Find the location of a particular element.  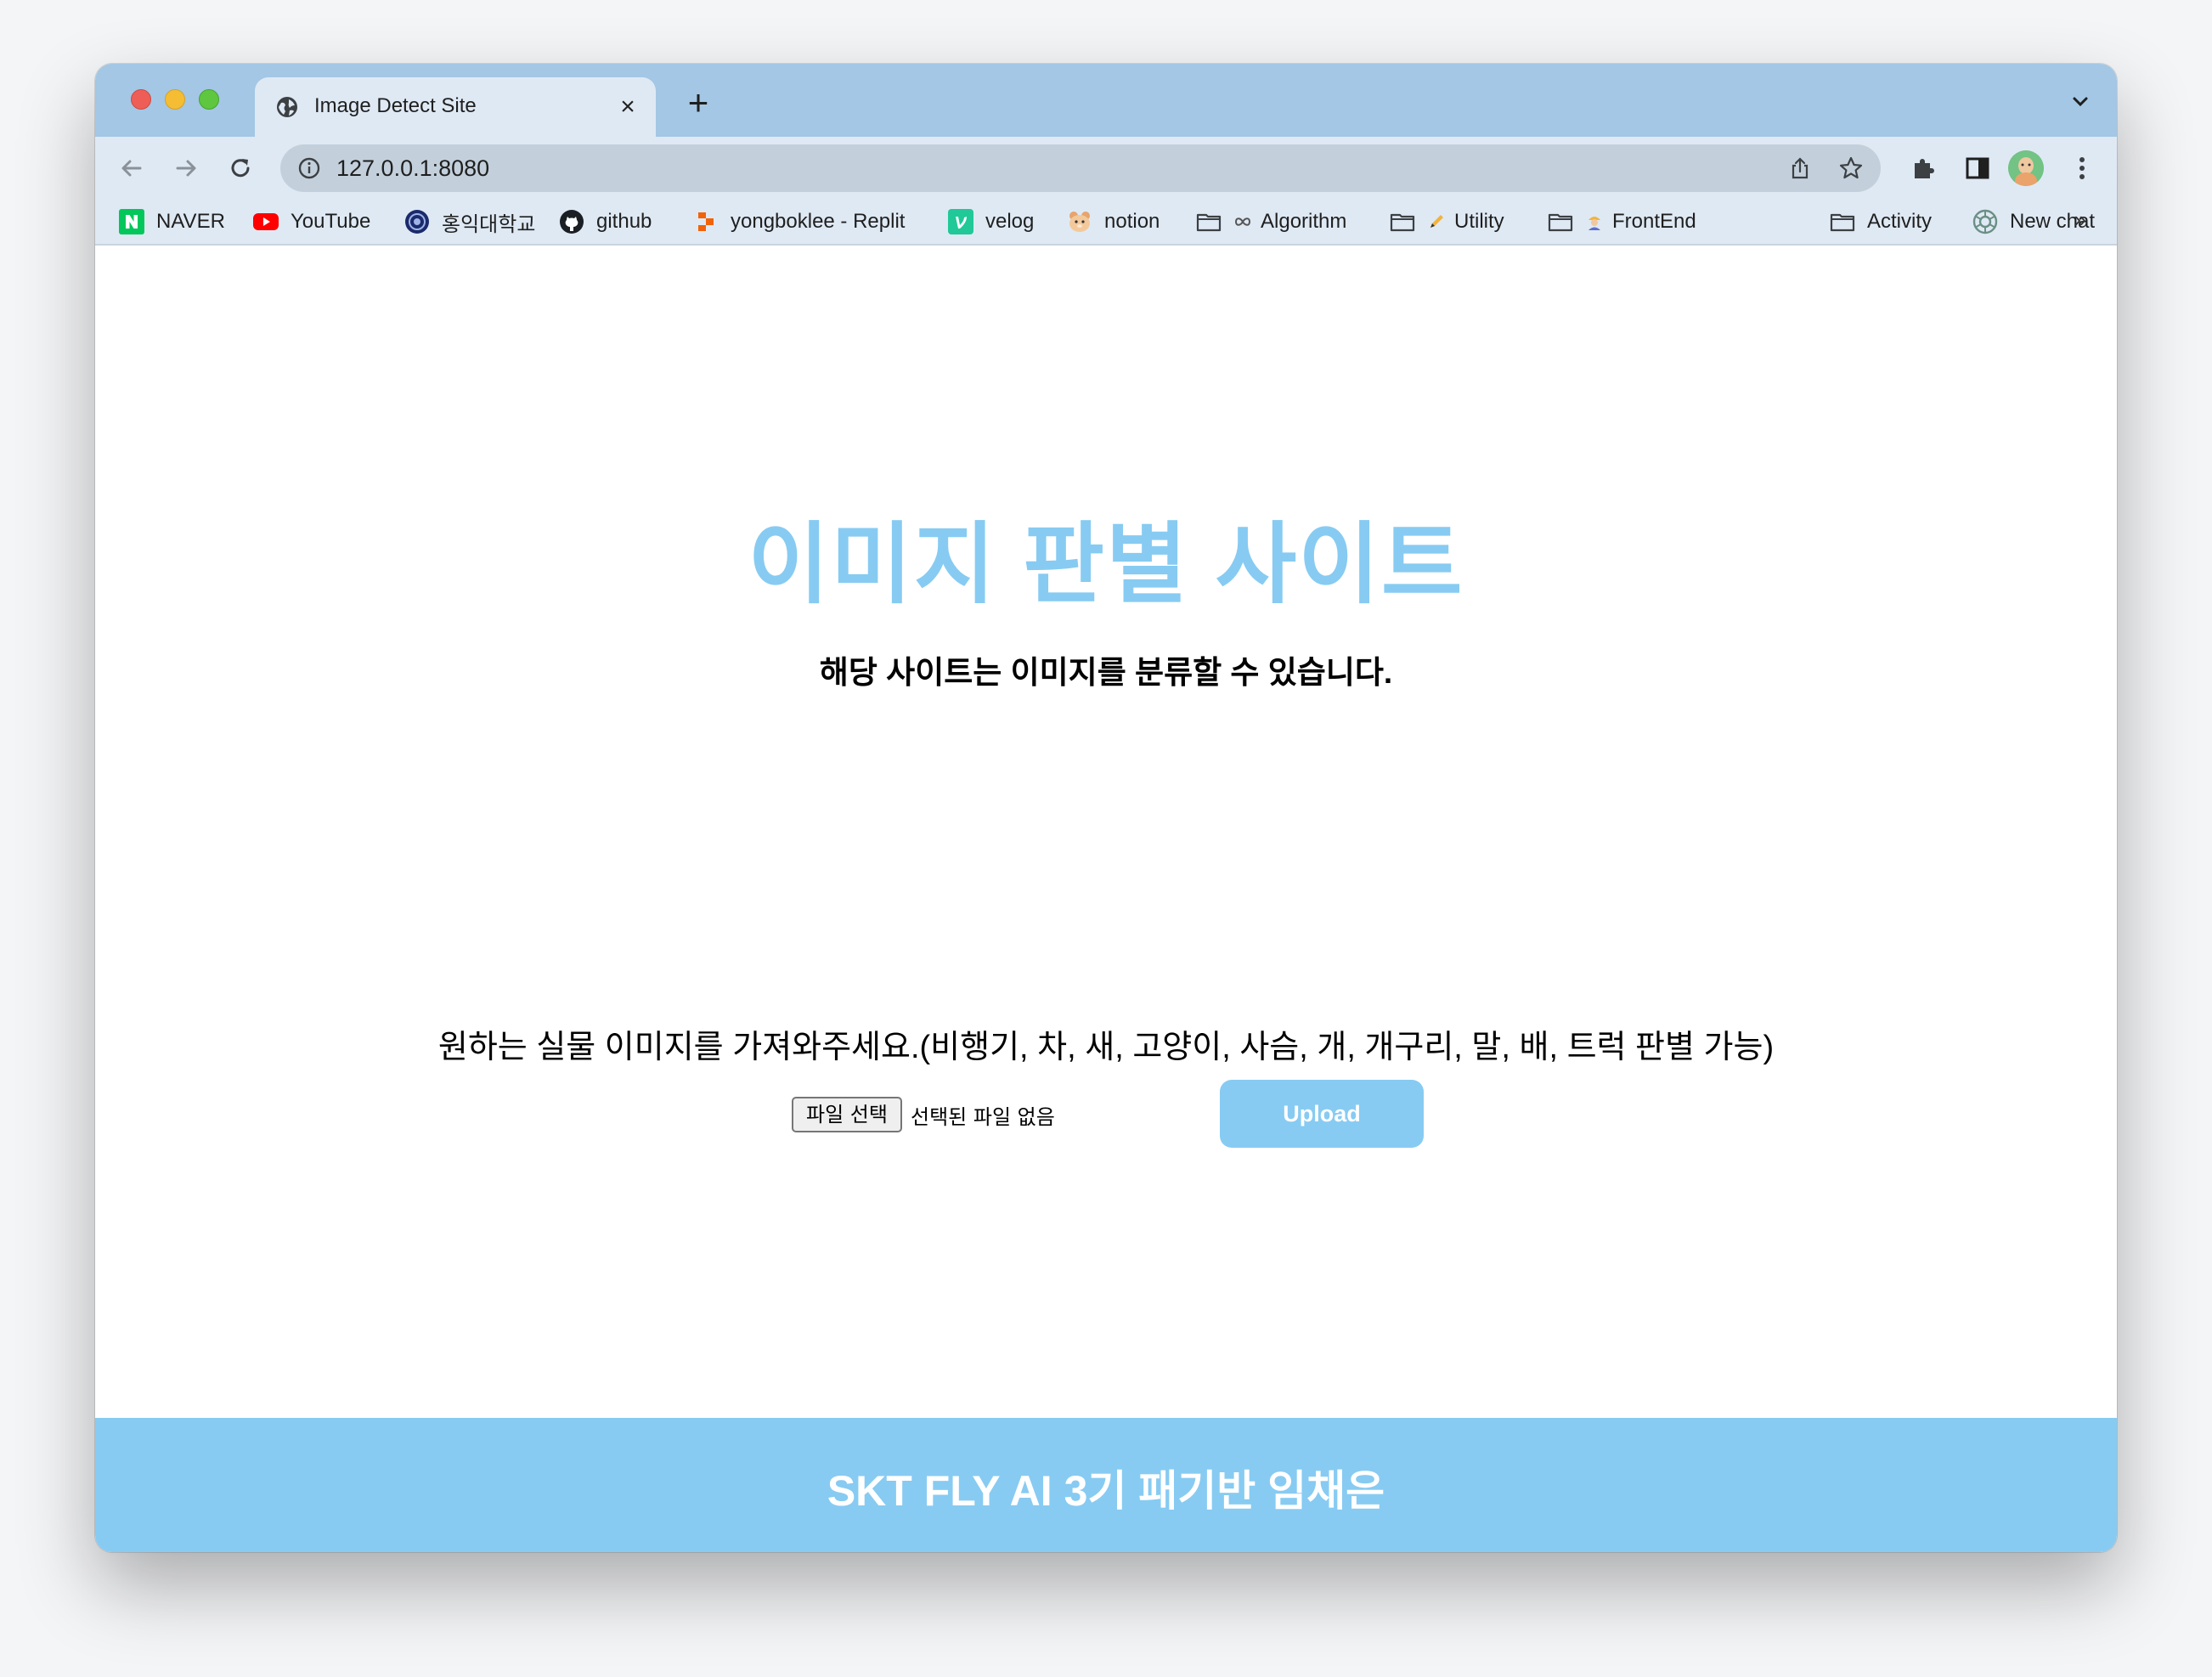

infinity-icon is located at coordinates (1243, 221).